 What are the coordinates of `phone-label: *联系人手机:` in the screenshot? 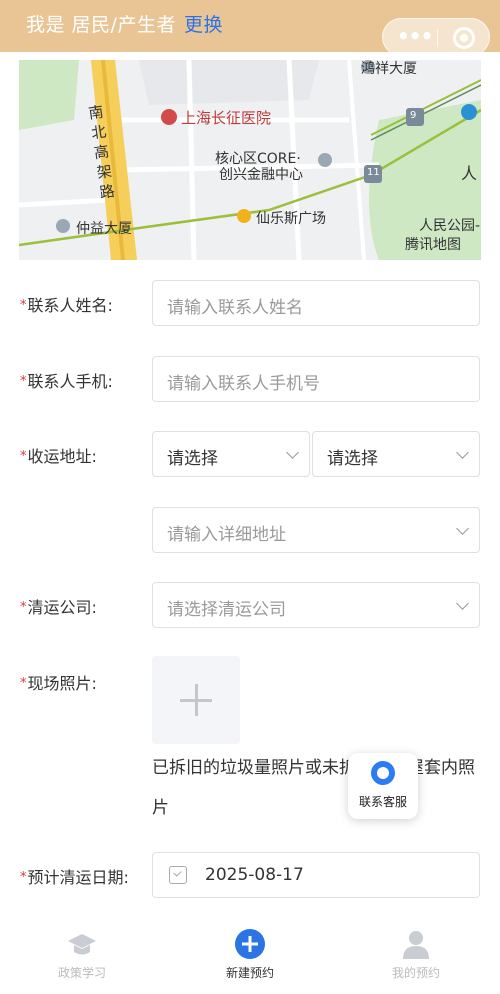 It's located at (66, 381).